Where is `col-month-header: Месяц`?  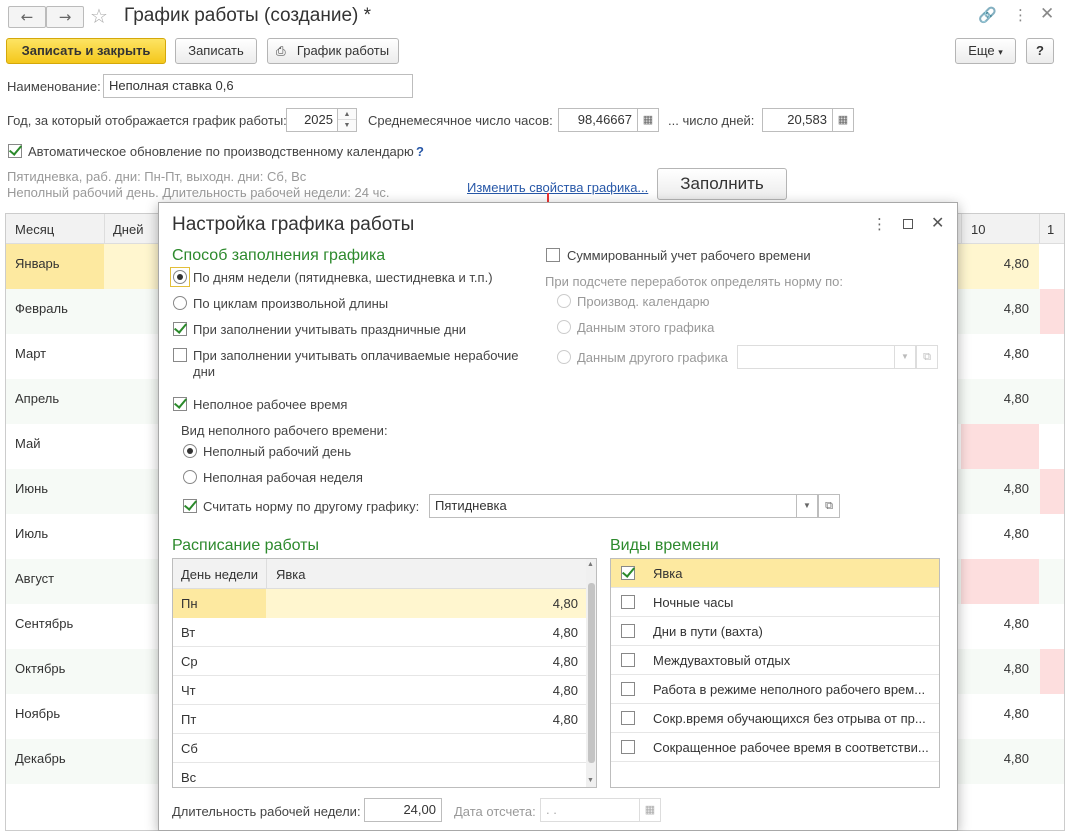
col-month-header: Месяц is located at coordinates (34, 229).